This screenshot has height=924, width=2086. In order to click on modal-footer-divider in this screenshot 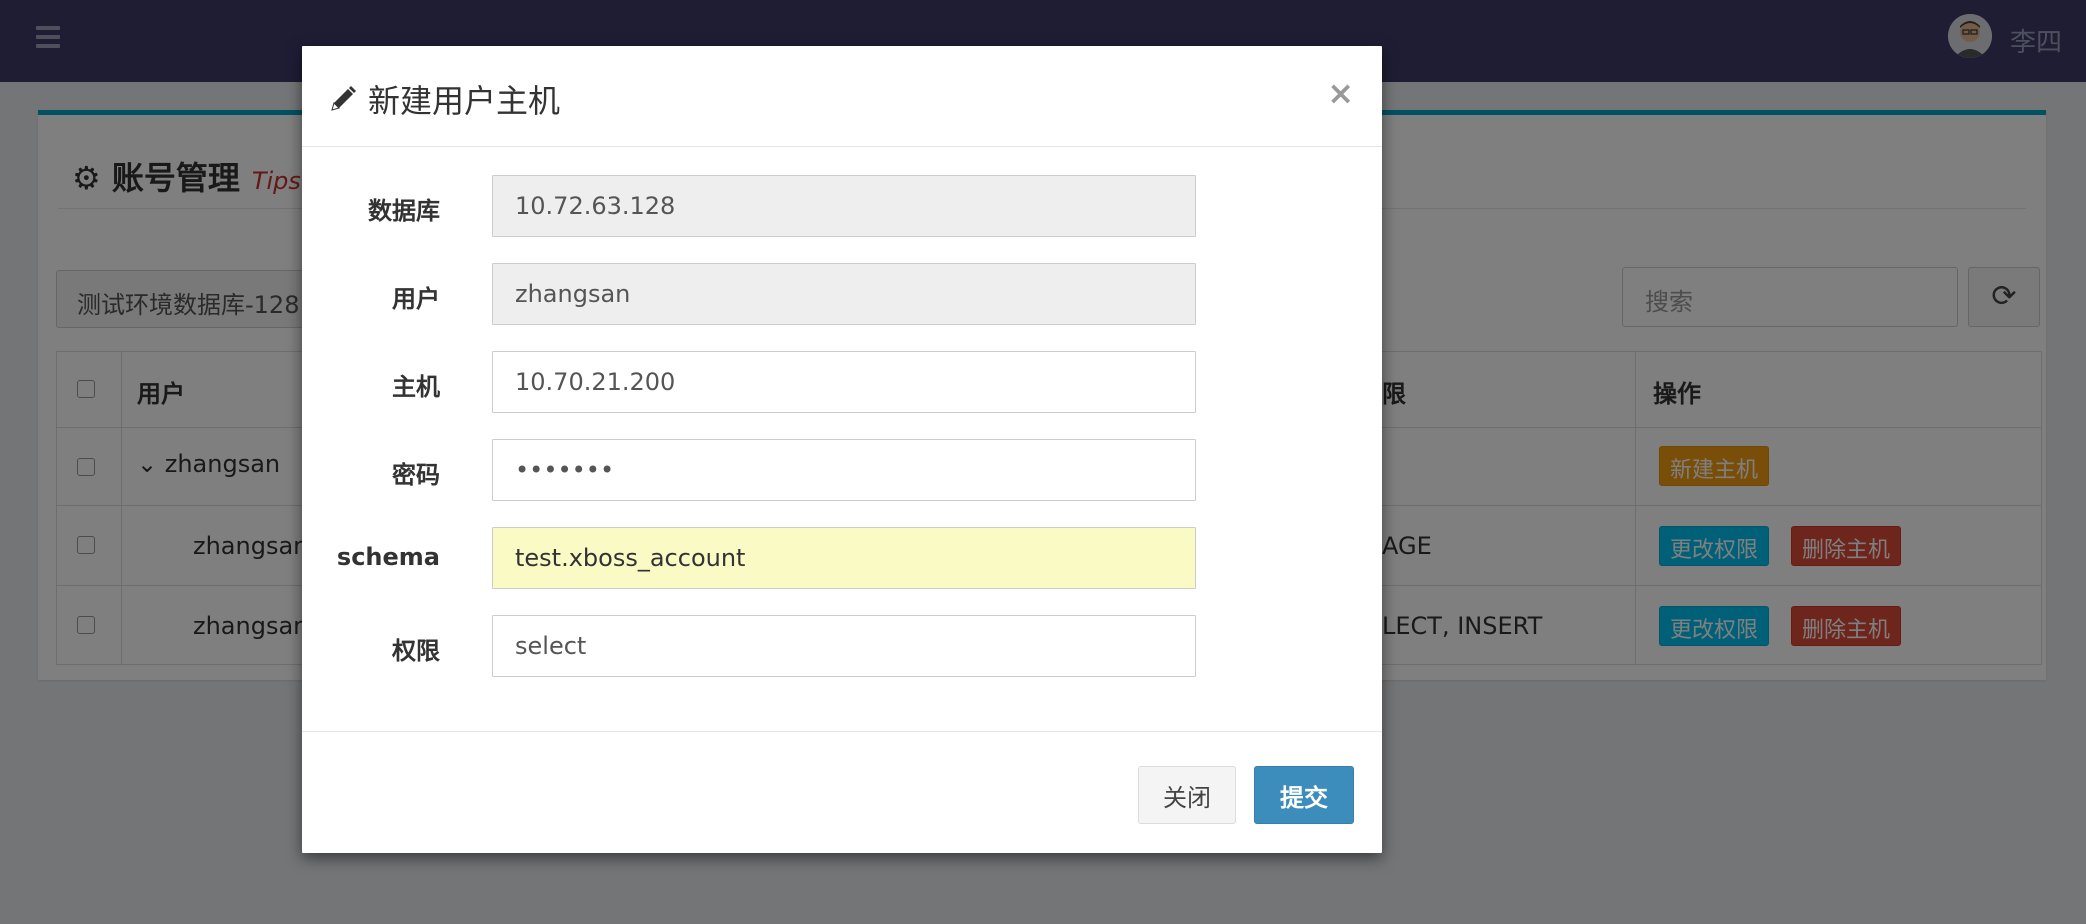, I will do `click(842, 731)`.